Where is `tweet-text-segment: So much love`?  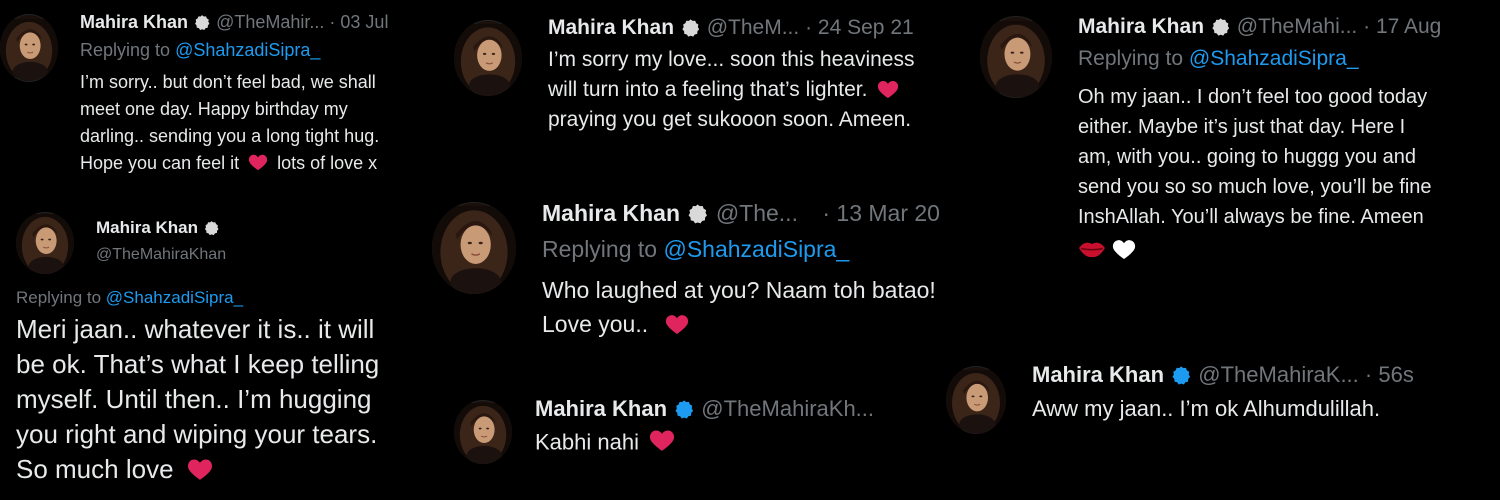
tweet-text-segment: So much love is located at coordinates (95, 469).